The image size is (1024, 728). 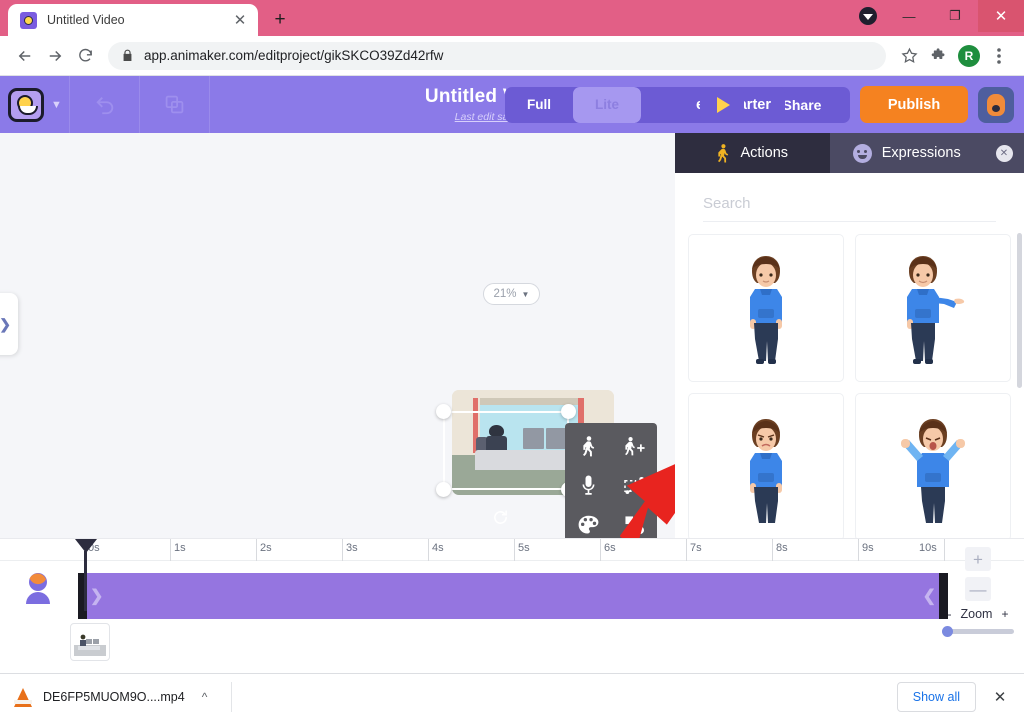 I want to click on caret-down-icon: ▼, so click(x=525, y=294).